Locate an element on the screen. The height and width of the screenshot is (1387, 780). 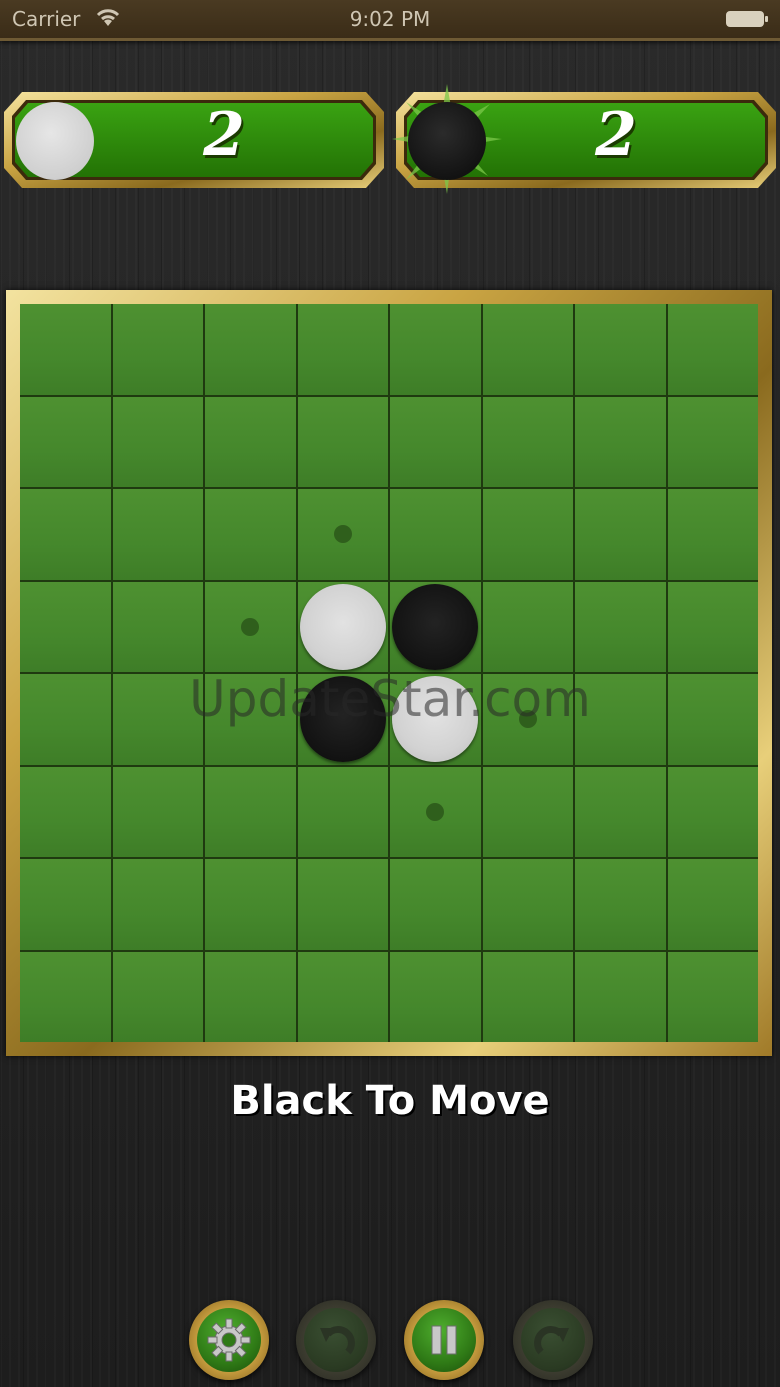
undo-button is located at coordinates (336, 1340).